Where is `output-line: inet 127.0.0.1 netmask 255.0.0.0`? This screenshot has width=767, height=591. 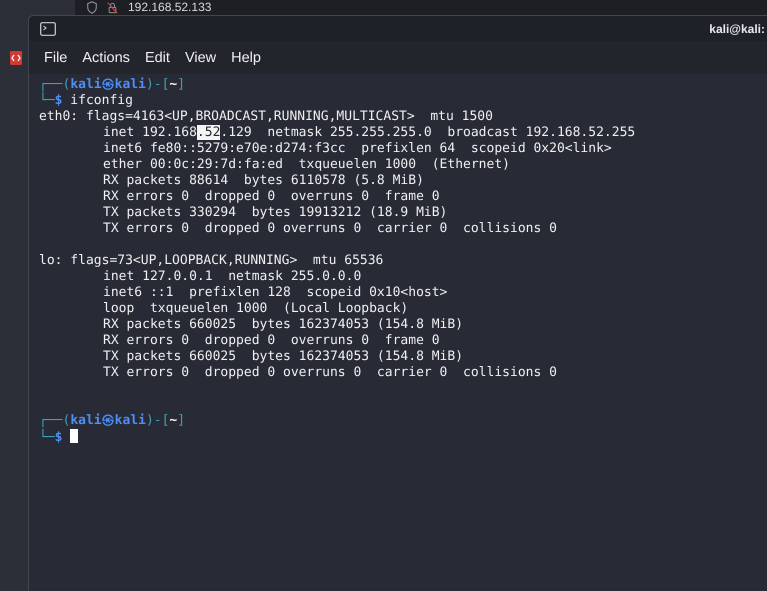 output-line: inet 127.0.0.1 netmask 255.0.0.0 is located at coordinates (232, 277).